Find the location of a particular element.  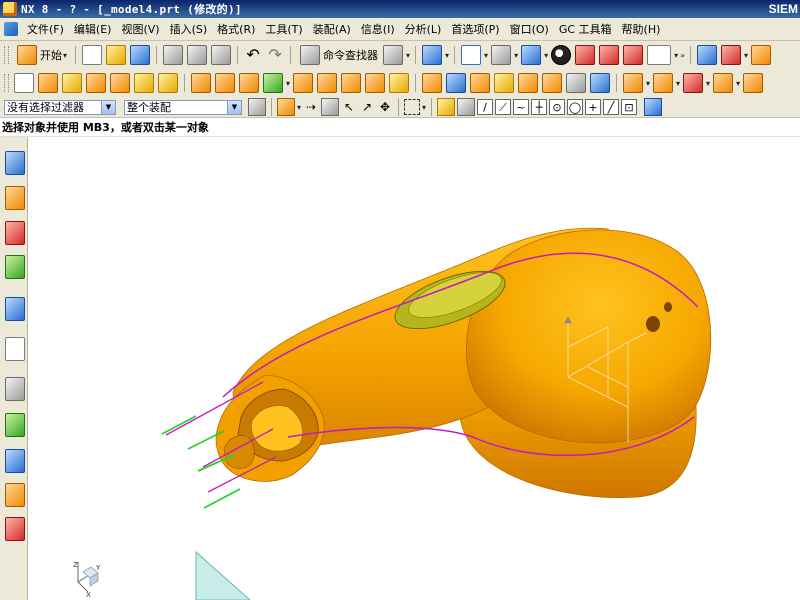

sketch-icon is located at coordinates (761, 55).